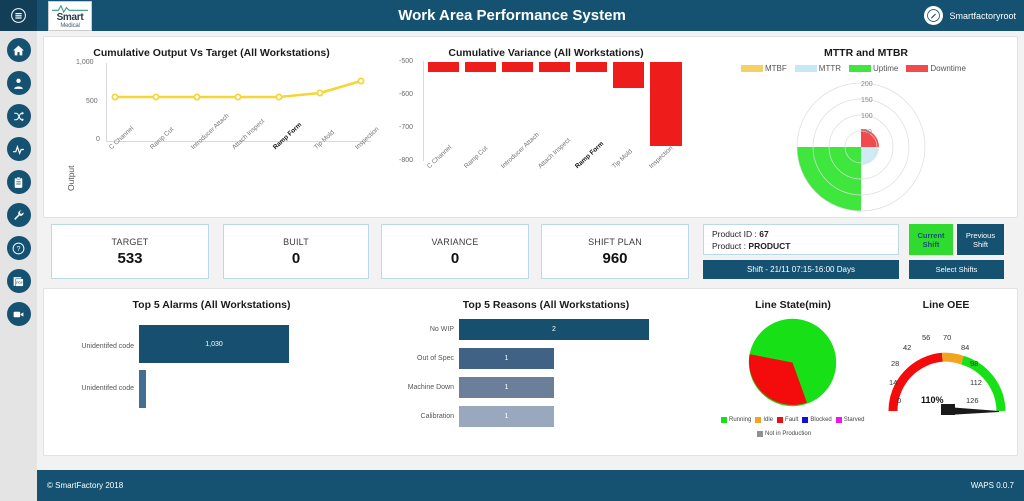 This screenshot has width=1024, height=501. What do you see at coordinates (768, 420) in the screenshot?
I see `legend-label: Idle` at bounding box center [768, 420].